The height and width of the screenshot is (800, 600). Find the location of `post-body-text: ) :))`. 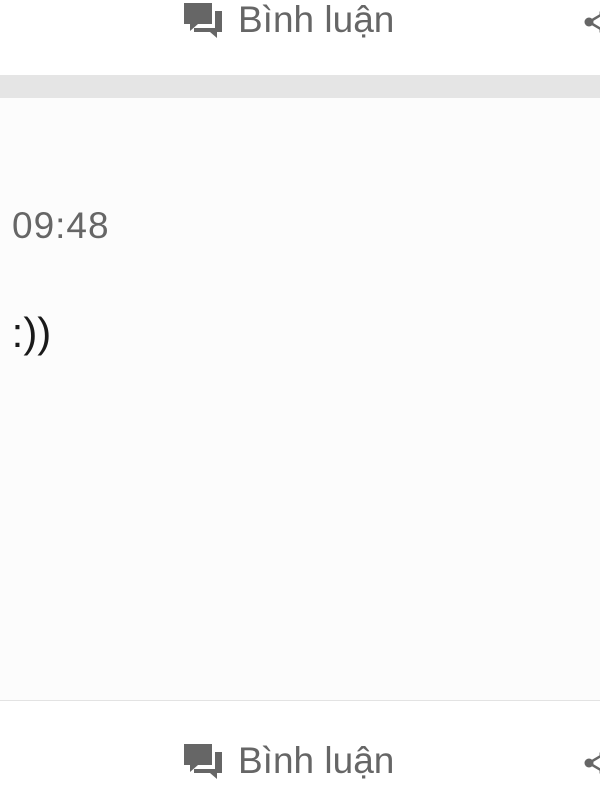

post-body-text: ) :)) is located at coordinates (26, 332).